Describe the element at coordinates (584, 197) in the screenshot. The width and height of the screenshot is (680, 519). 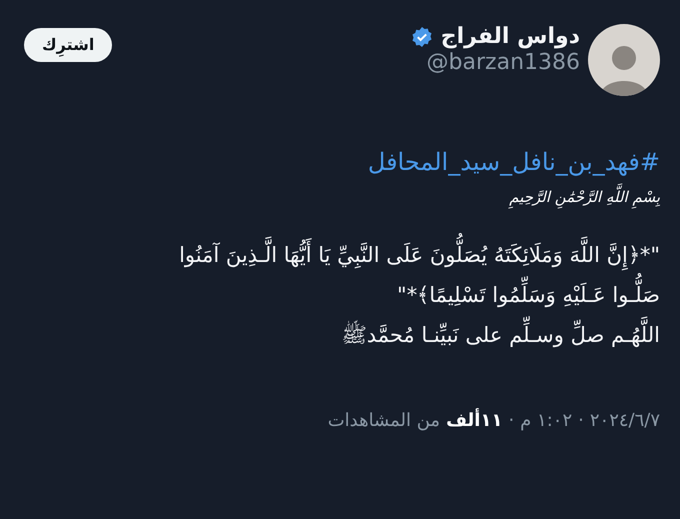
I see `basmala-text: بِسْمِ اللَّهِ الرَّحْمَٰنِ الرَّحِيمِ` at that location.